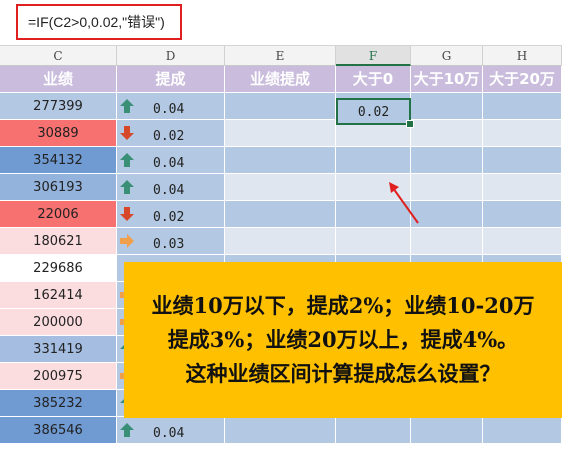 The height and width of the screenshot is (450, 562). Describe the element at coordinates (58, 133) in the screenshot. I see `performance-cell: 30889` at that location.